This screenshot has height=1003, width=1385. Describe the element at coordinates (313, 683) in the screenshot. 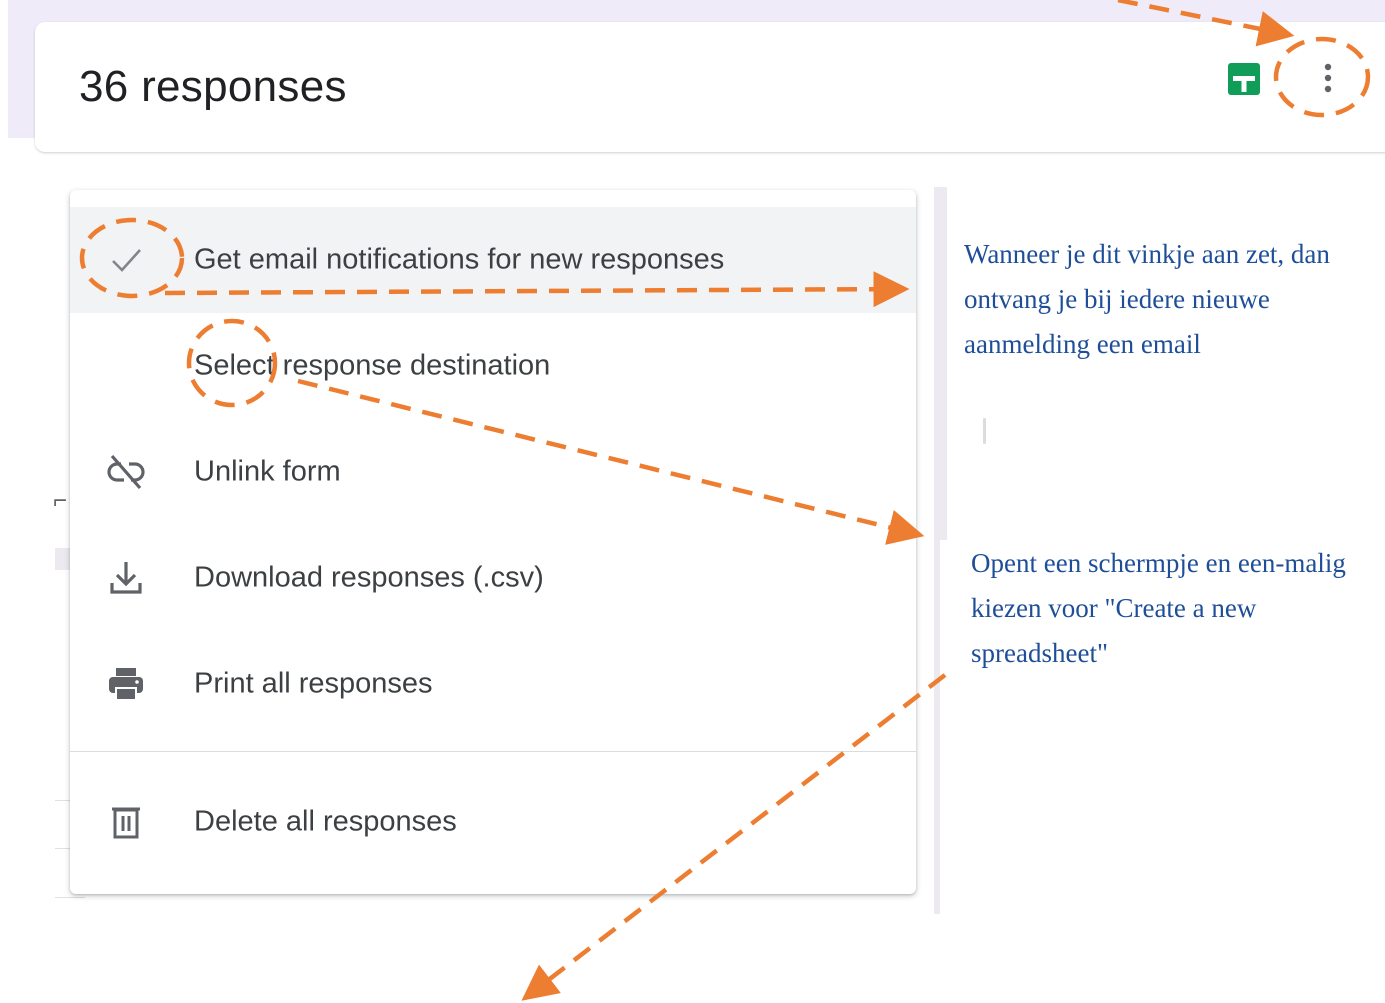

I see `menu-item-label: Print all responses` at that location.